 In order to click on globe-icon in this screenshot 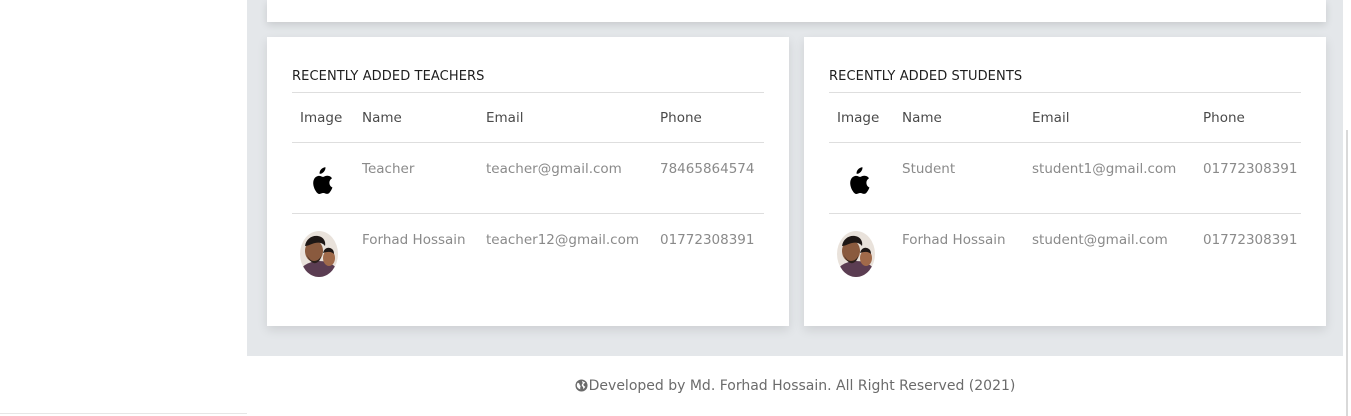, I will do `click(581, 387)`.